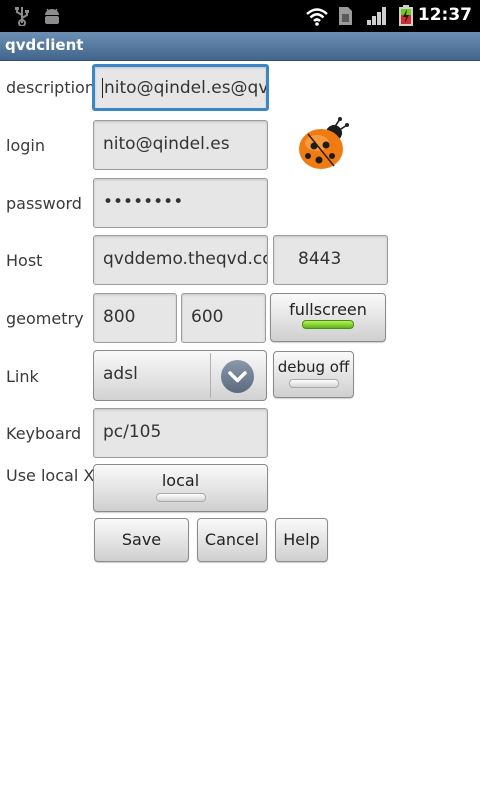  What do you see at coordinates (102, 88) in the screenshot?
I see `text-cursor` at bounding box center [102, 88].